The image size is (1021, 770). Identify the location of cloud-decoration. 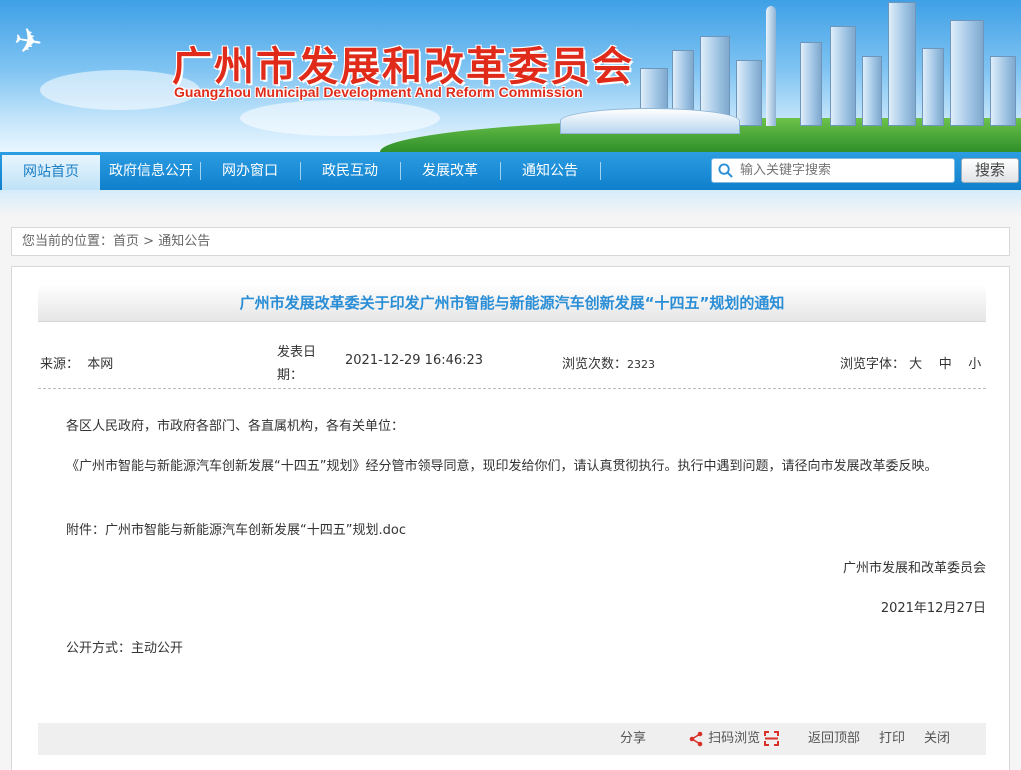
(340, 118).